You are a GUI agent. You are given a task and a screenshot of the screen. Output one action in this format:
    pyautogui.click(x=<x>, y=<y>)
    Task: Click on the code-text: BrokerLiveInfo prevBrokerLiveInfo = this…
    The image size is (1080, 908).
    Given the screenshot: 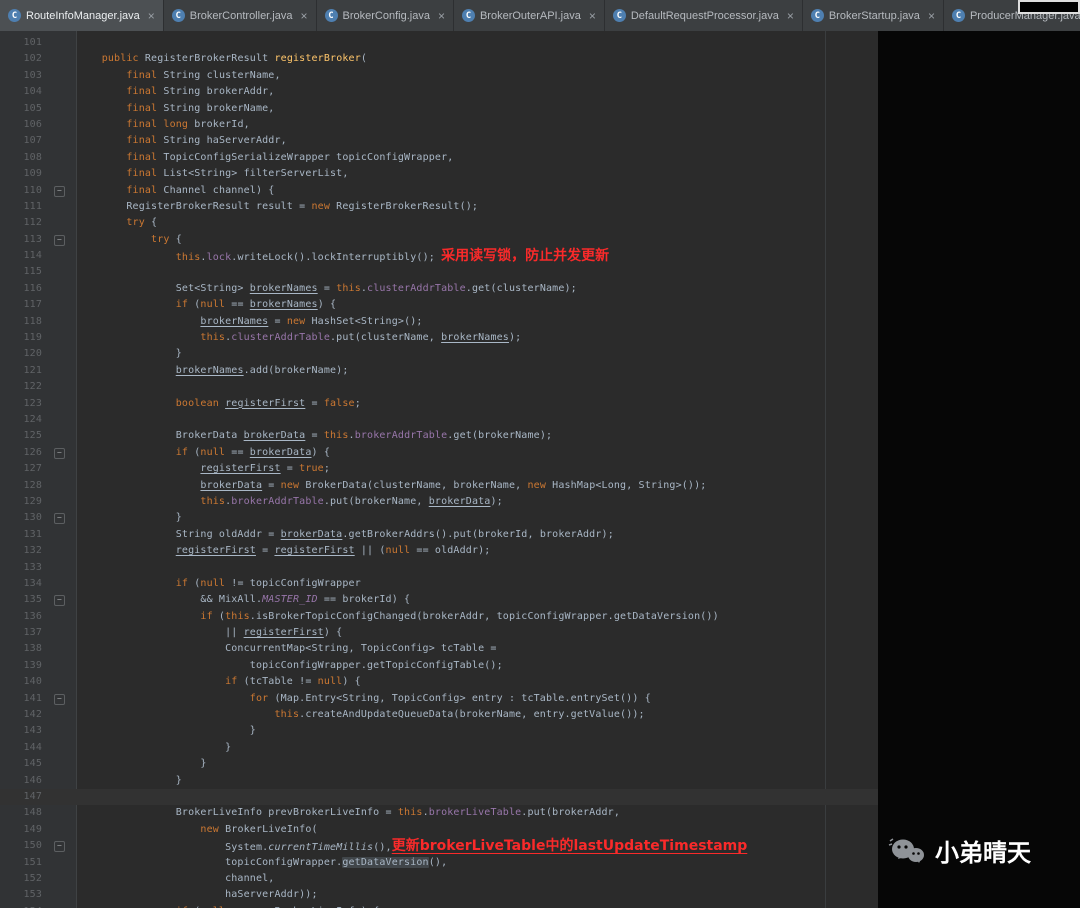 What is the action you would take?
    pyautogui.click(x=349, y=813)
    